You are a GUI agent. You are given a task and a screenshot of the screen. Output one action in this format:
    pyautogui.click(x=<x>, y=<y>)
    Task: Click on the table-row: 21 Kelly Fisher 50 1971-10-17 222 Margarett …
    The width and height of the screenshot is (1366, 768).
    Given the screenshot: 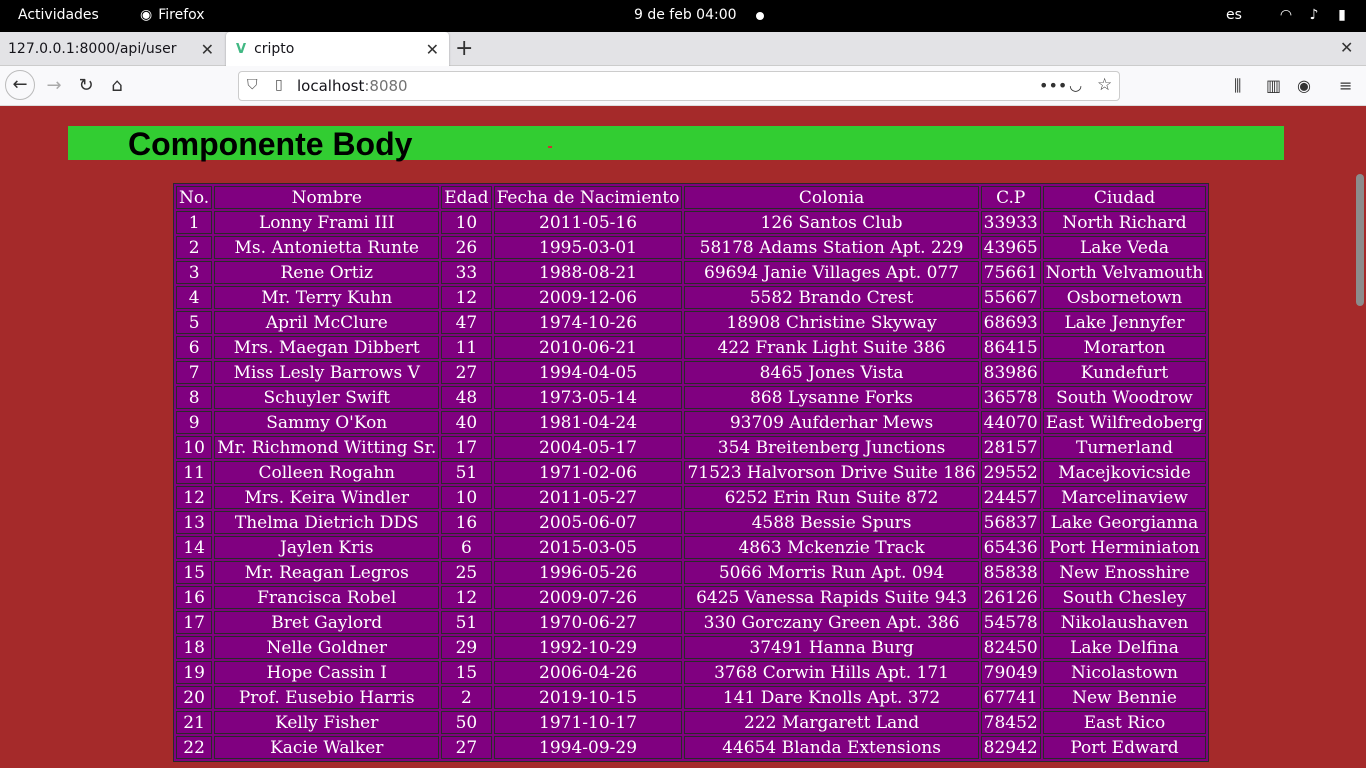 What is the action you would take?
    pyautogui.click(x=691, y=722)
    